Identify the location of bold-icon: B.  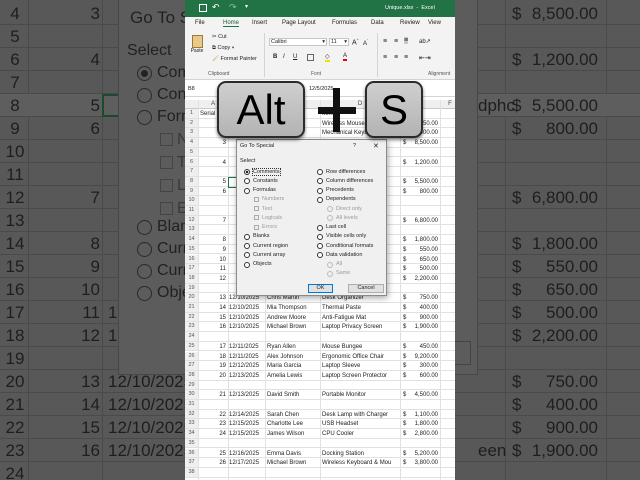
(275, 57).